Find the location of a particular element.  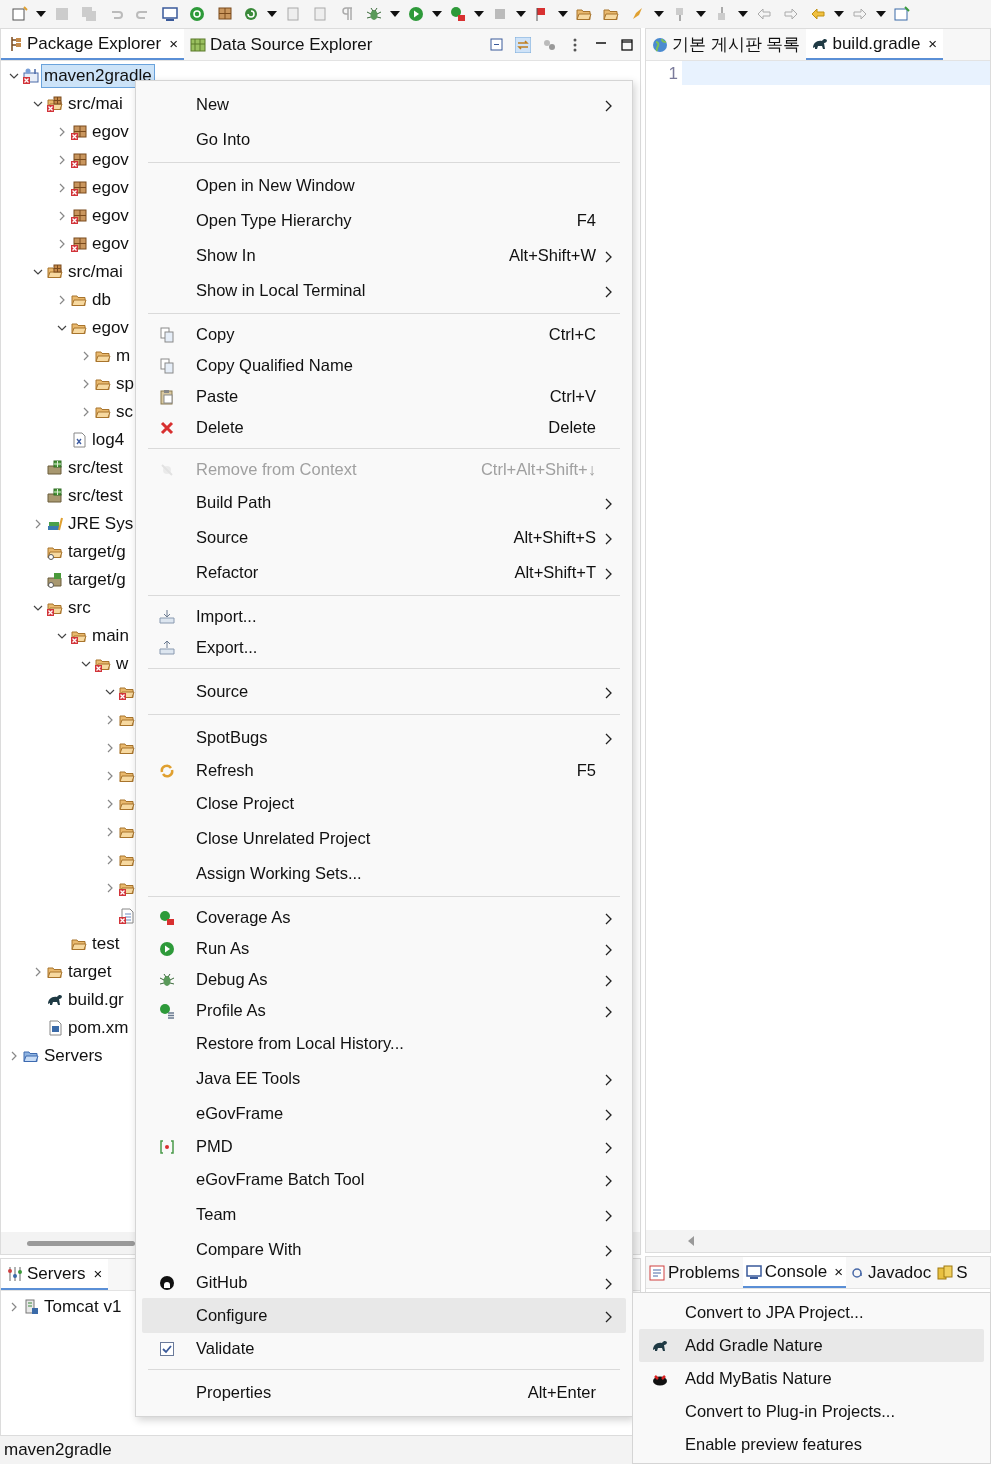

panel-tab: Javadoc is located at coordinates (890, 1272).